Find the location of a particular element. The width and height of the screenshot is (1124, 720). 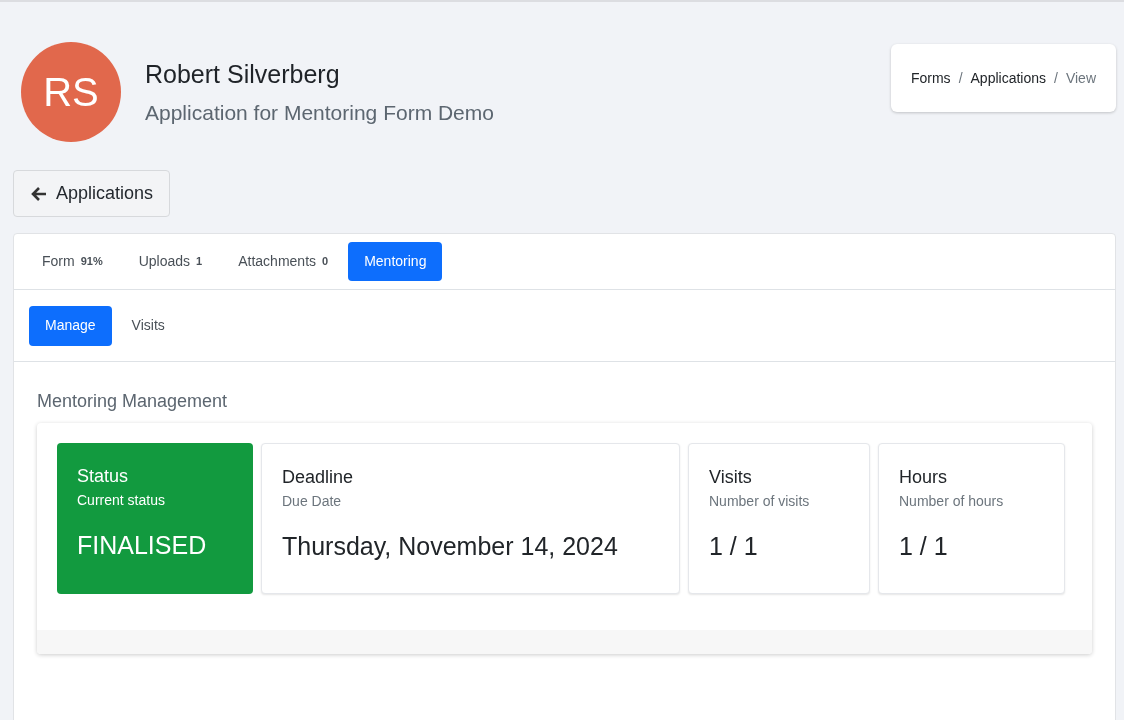

page-subtitle: Application for Mentoring Form Demo is located at coordinates (319, 113).